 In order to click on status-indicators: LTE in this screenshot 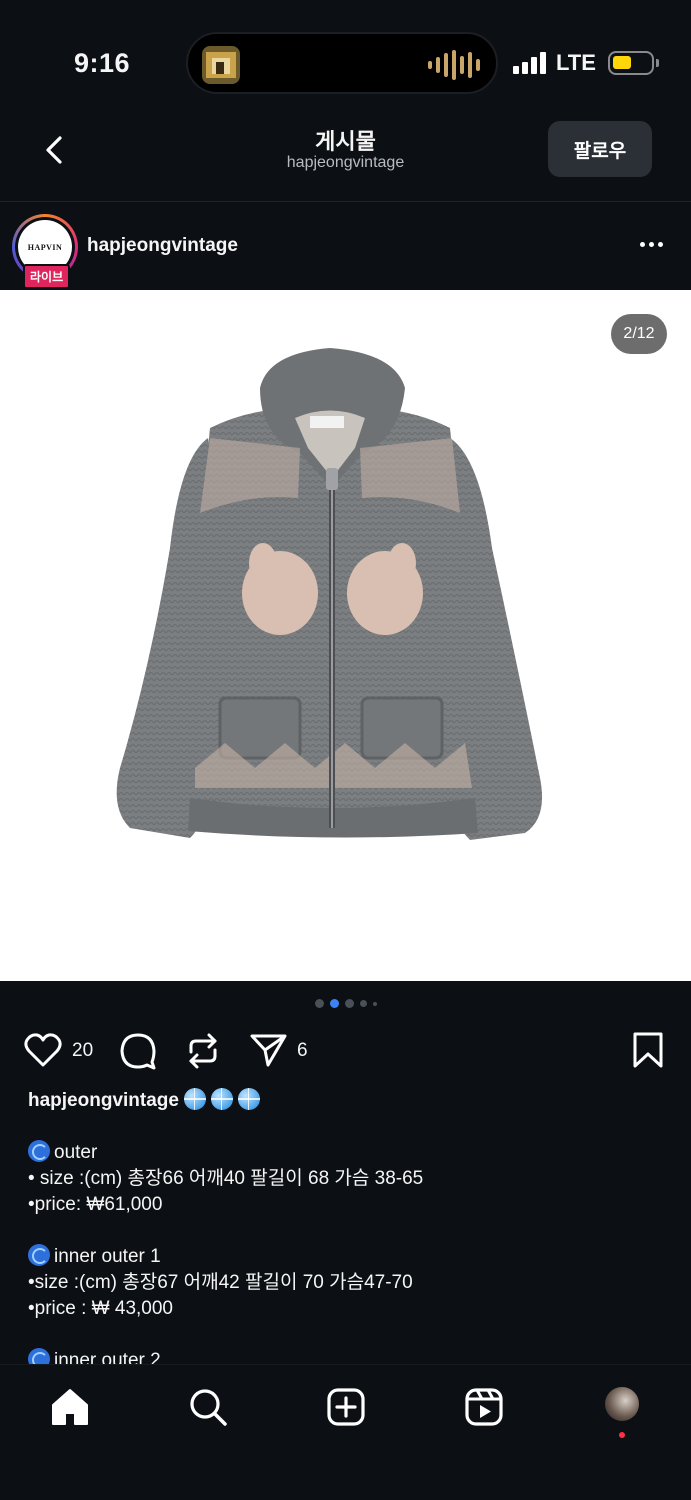, I will do `click(586, 63)`.